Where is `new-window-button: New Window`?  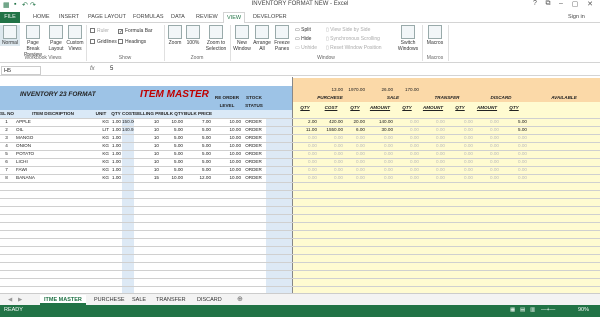
new-window-button: New Window is located at coordinates (242, 38).